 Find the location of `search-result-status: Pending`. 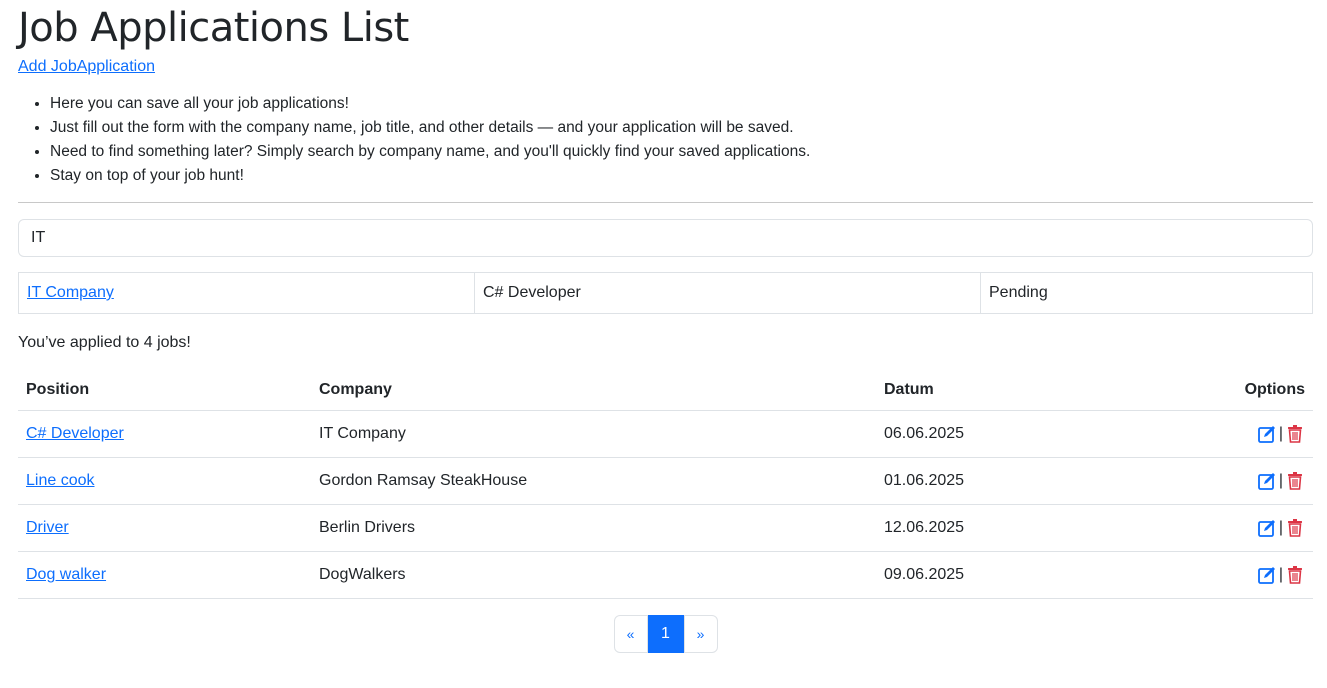

search-result-status: Pending is located at coordinates (1146, 293).